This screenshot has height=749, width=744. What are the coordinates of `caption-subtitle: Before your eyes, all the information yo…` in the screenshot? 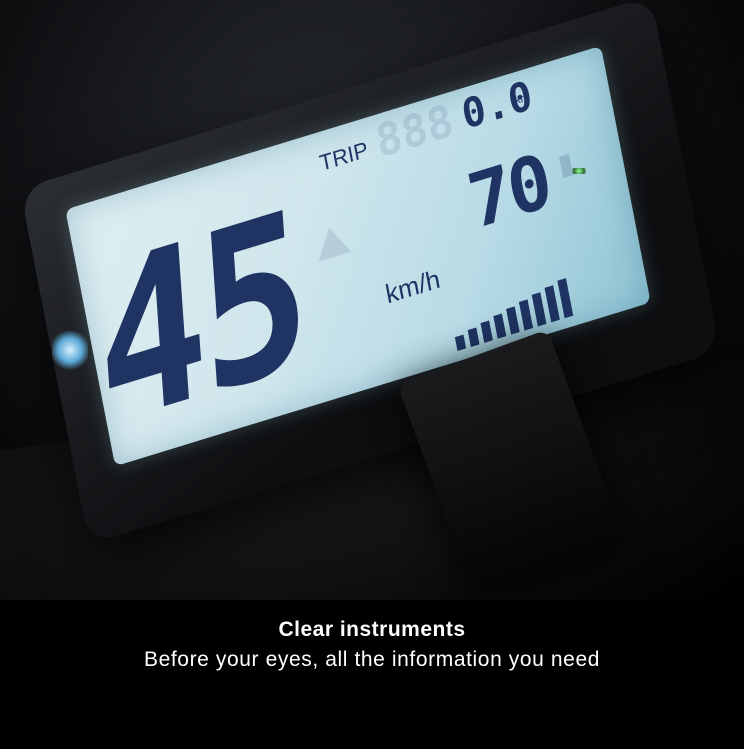 It's located at (372, 659).